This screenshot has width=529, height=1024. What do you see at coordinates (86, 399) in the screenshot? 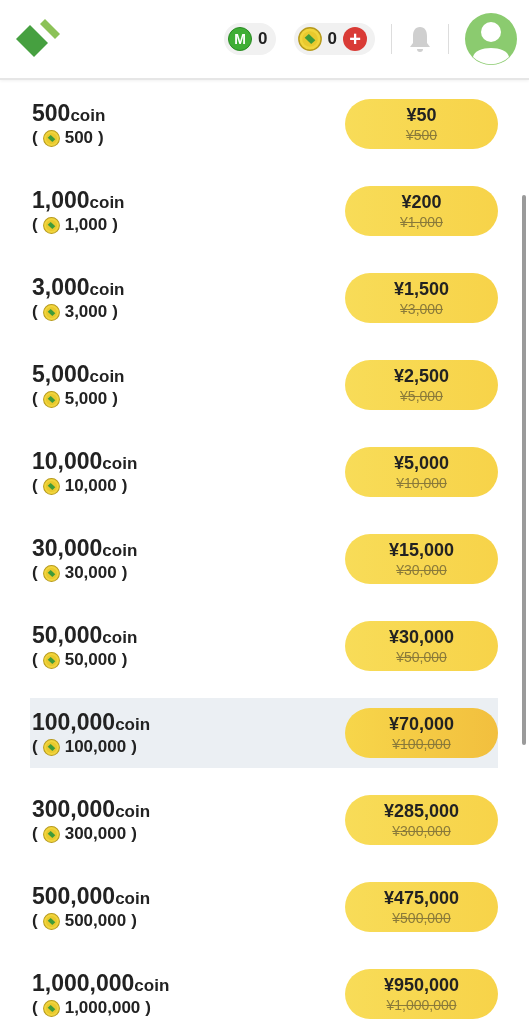
I see `bonus-amount: 5,000` at bounding box center [86, 399].